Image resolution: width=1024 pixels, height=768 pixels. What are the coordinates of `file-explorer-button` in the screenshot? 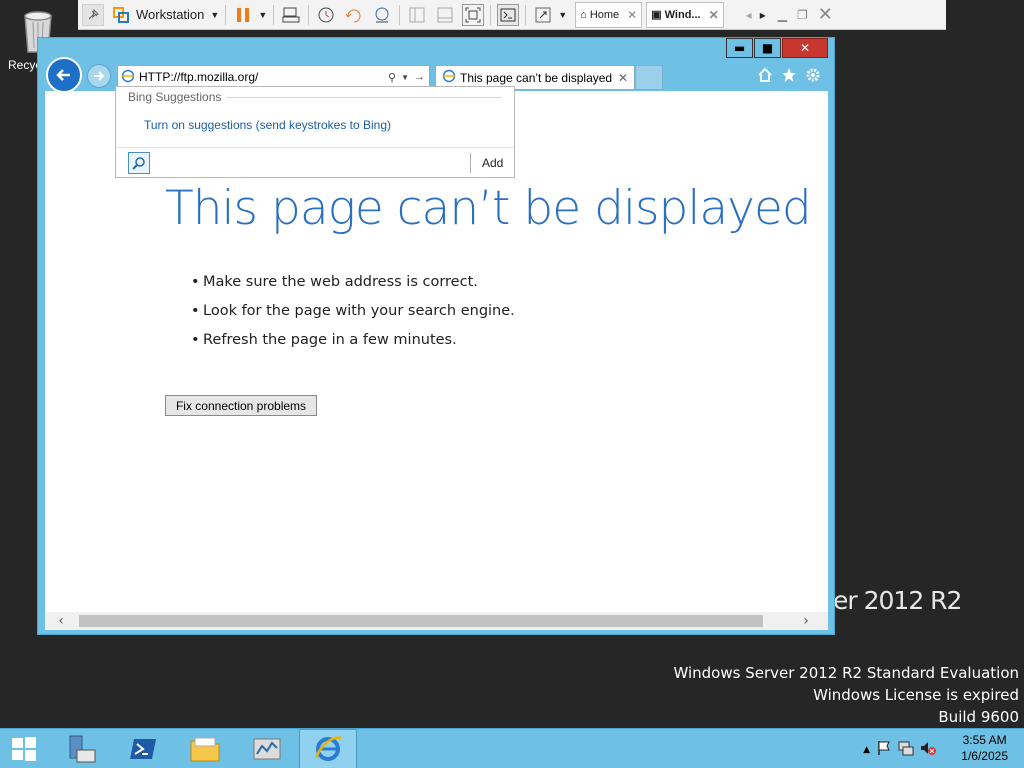 It's located at (205, 748).